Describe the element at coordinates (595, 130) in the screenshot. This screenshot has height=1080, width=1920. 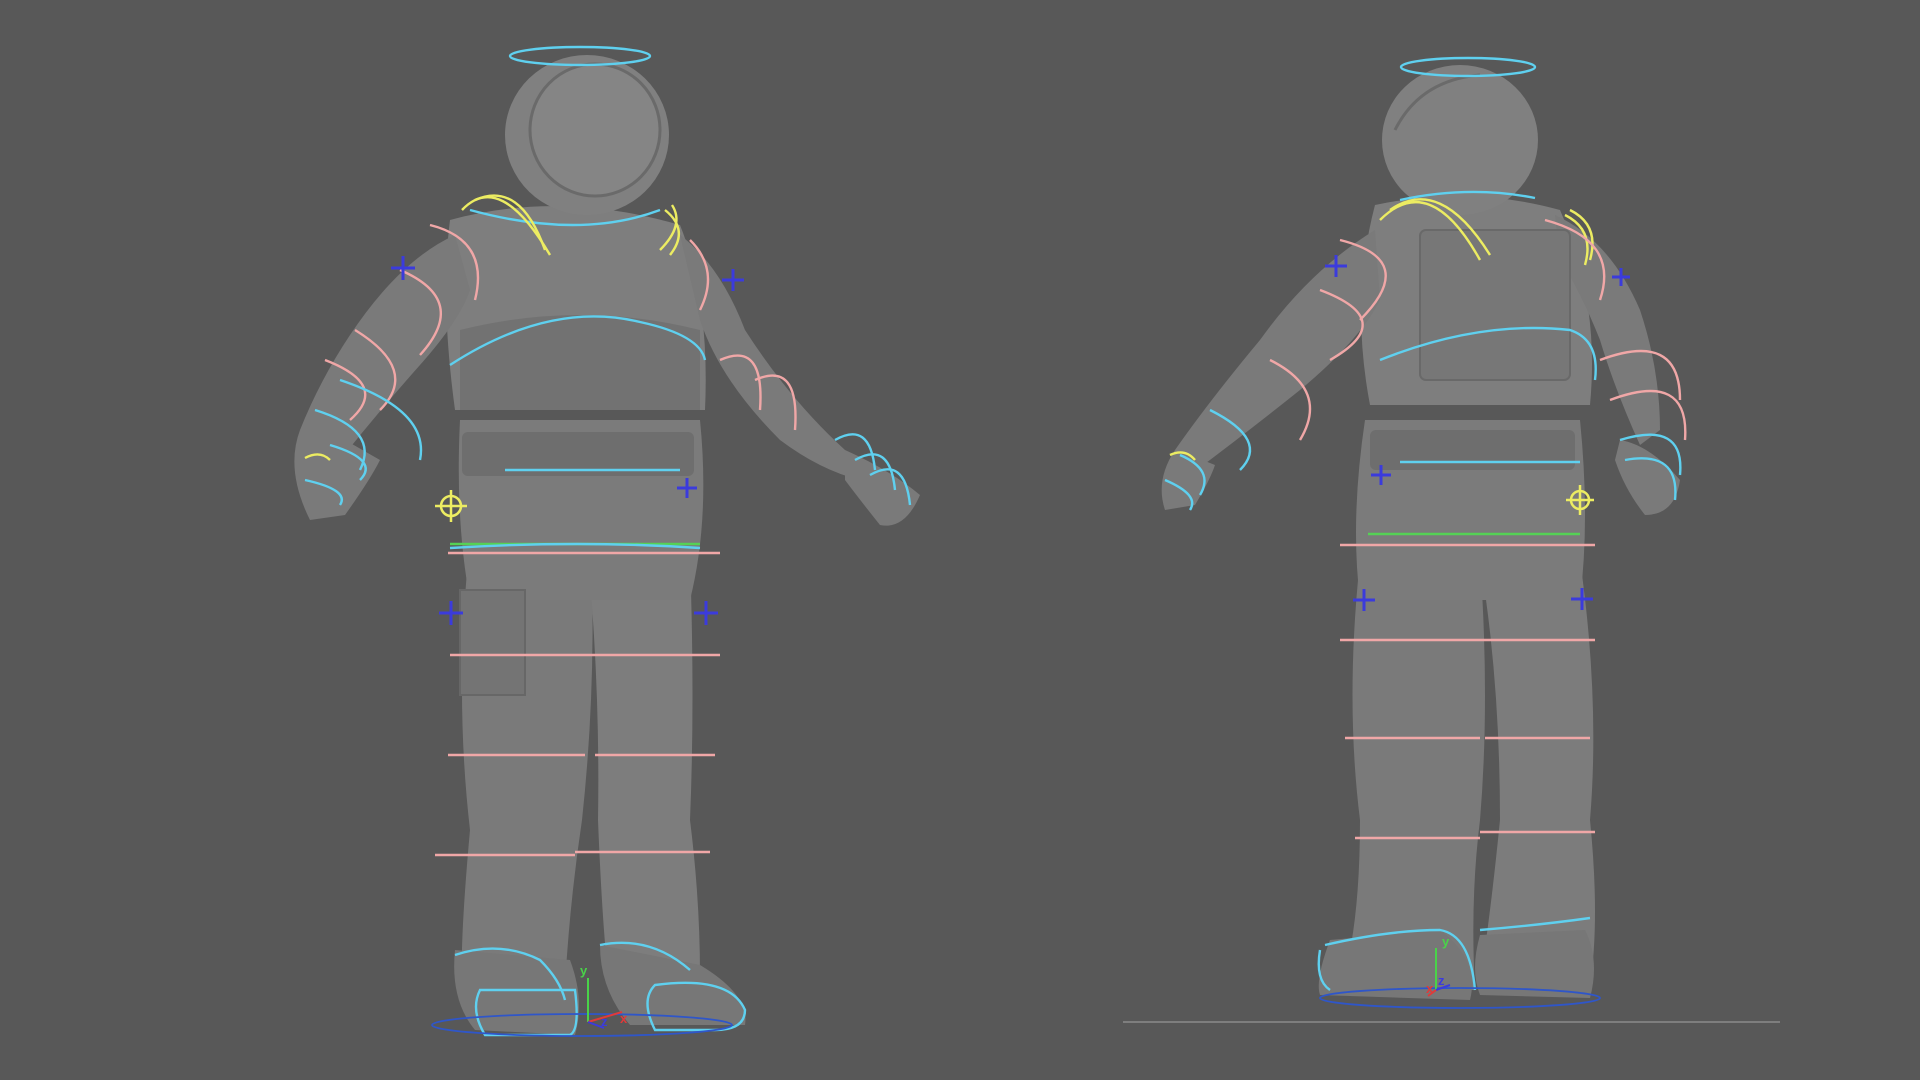
I see `helmet-visor` at that location.